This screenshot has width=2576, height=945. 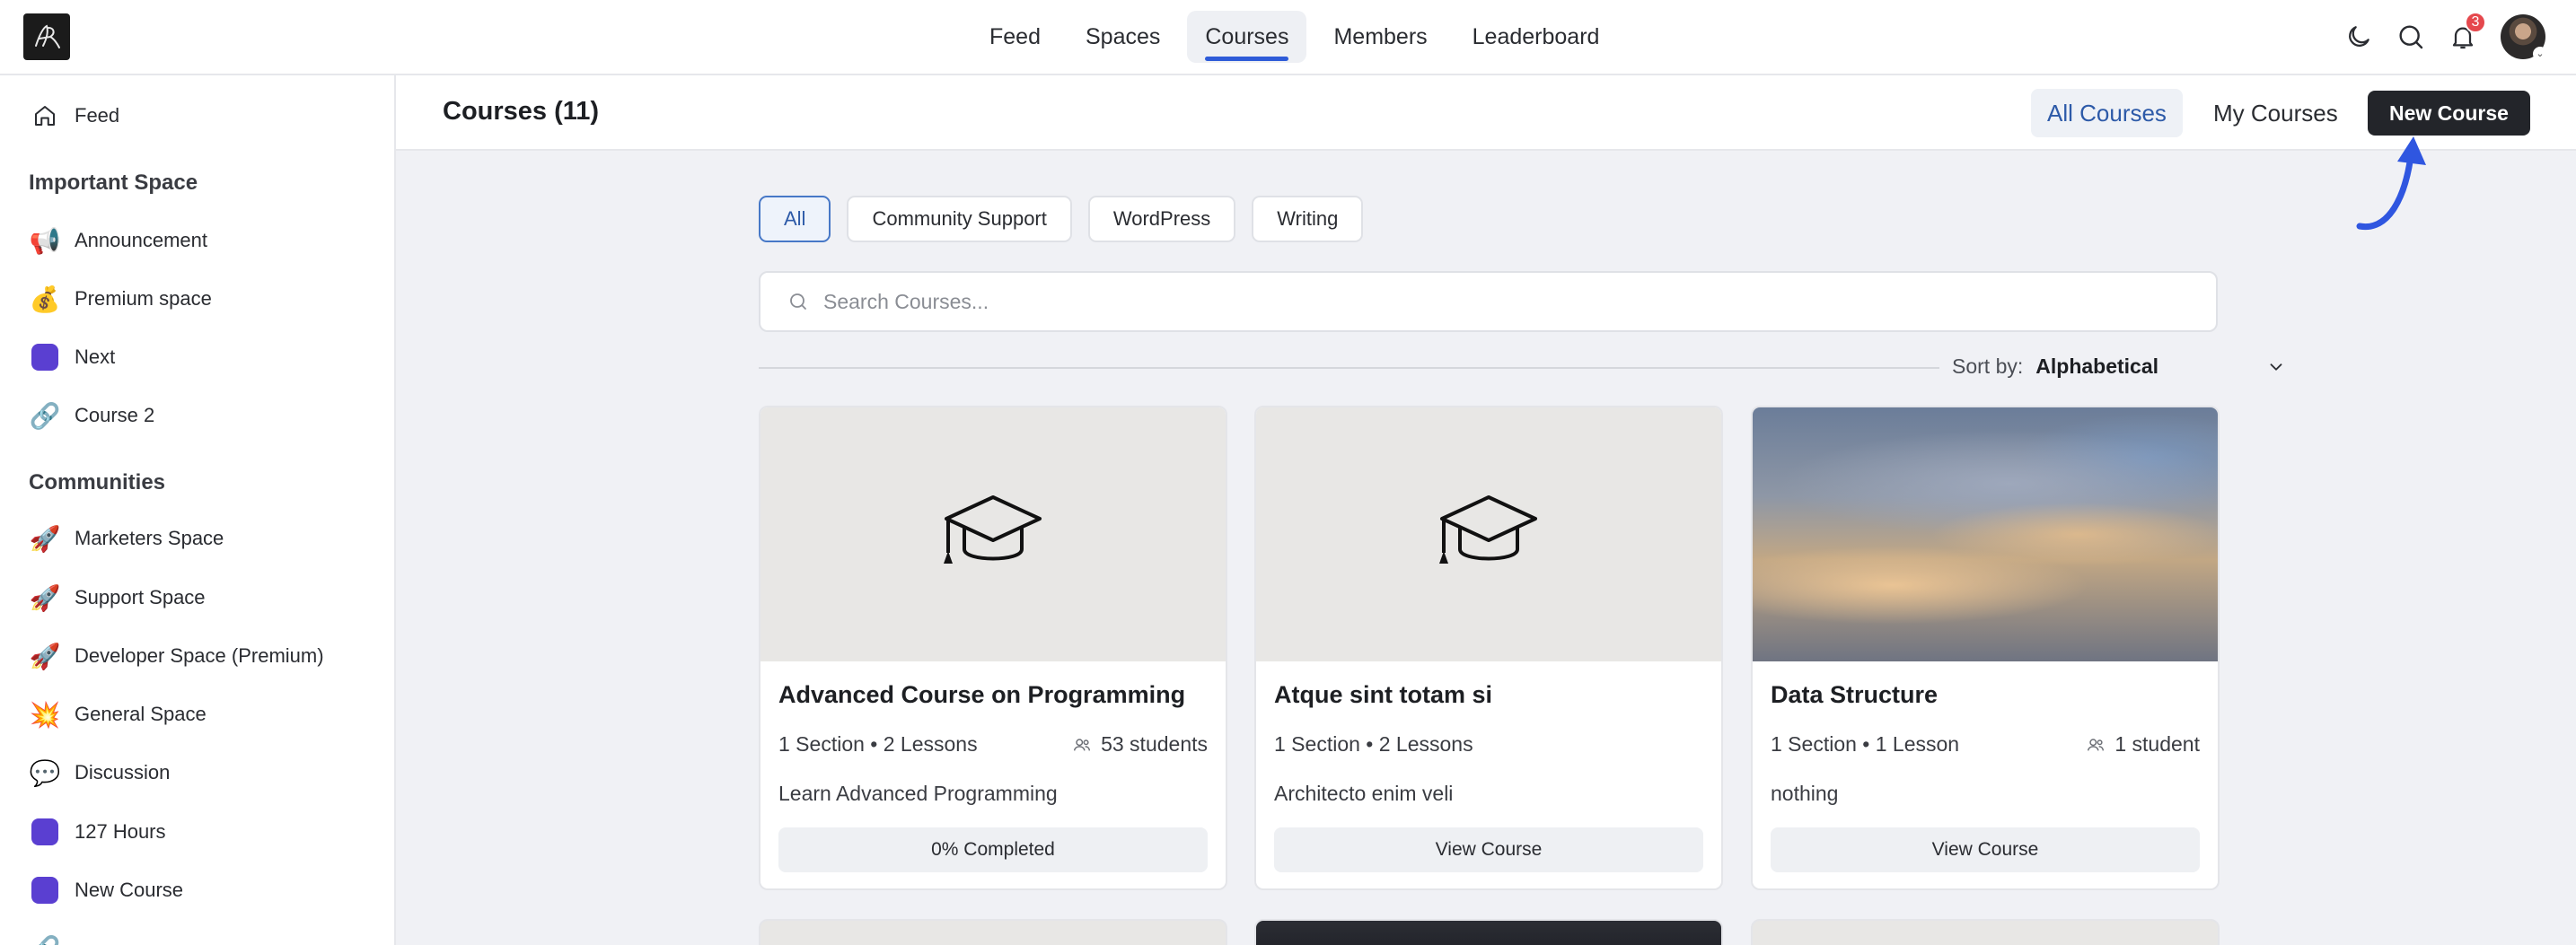 What do you see at coordinates (72, 358) in the screenshot?
I see `sidebar-item-next: Next` at bounding box center [72, 358].